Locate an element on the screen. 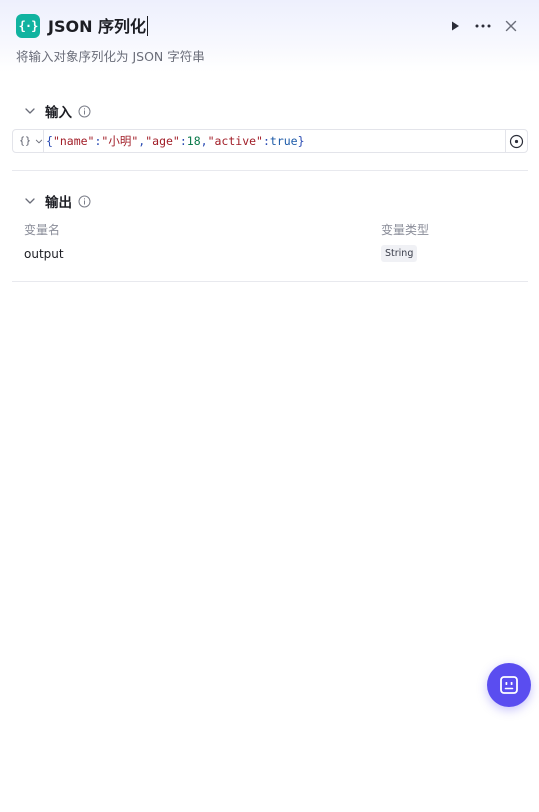  output-type-badge: String is located at coordinates (399, 253).